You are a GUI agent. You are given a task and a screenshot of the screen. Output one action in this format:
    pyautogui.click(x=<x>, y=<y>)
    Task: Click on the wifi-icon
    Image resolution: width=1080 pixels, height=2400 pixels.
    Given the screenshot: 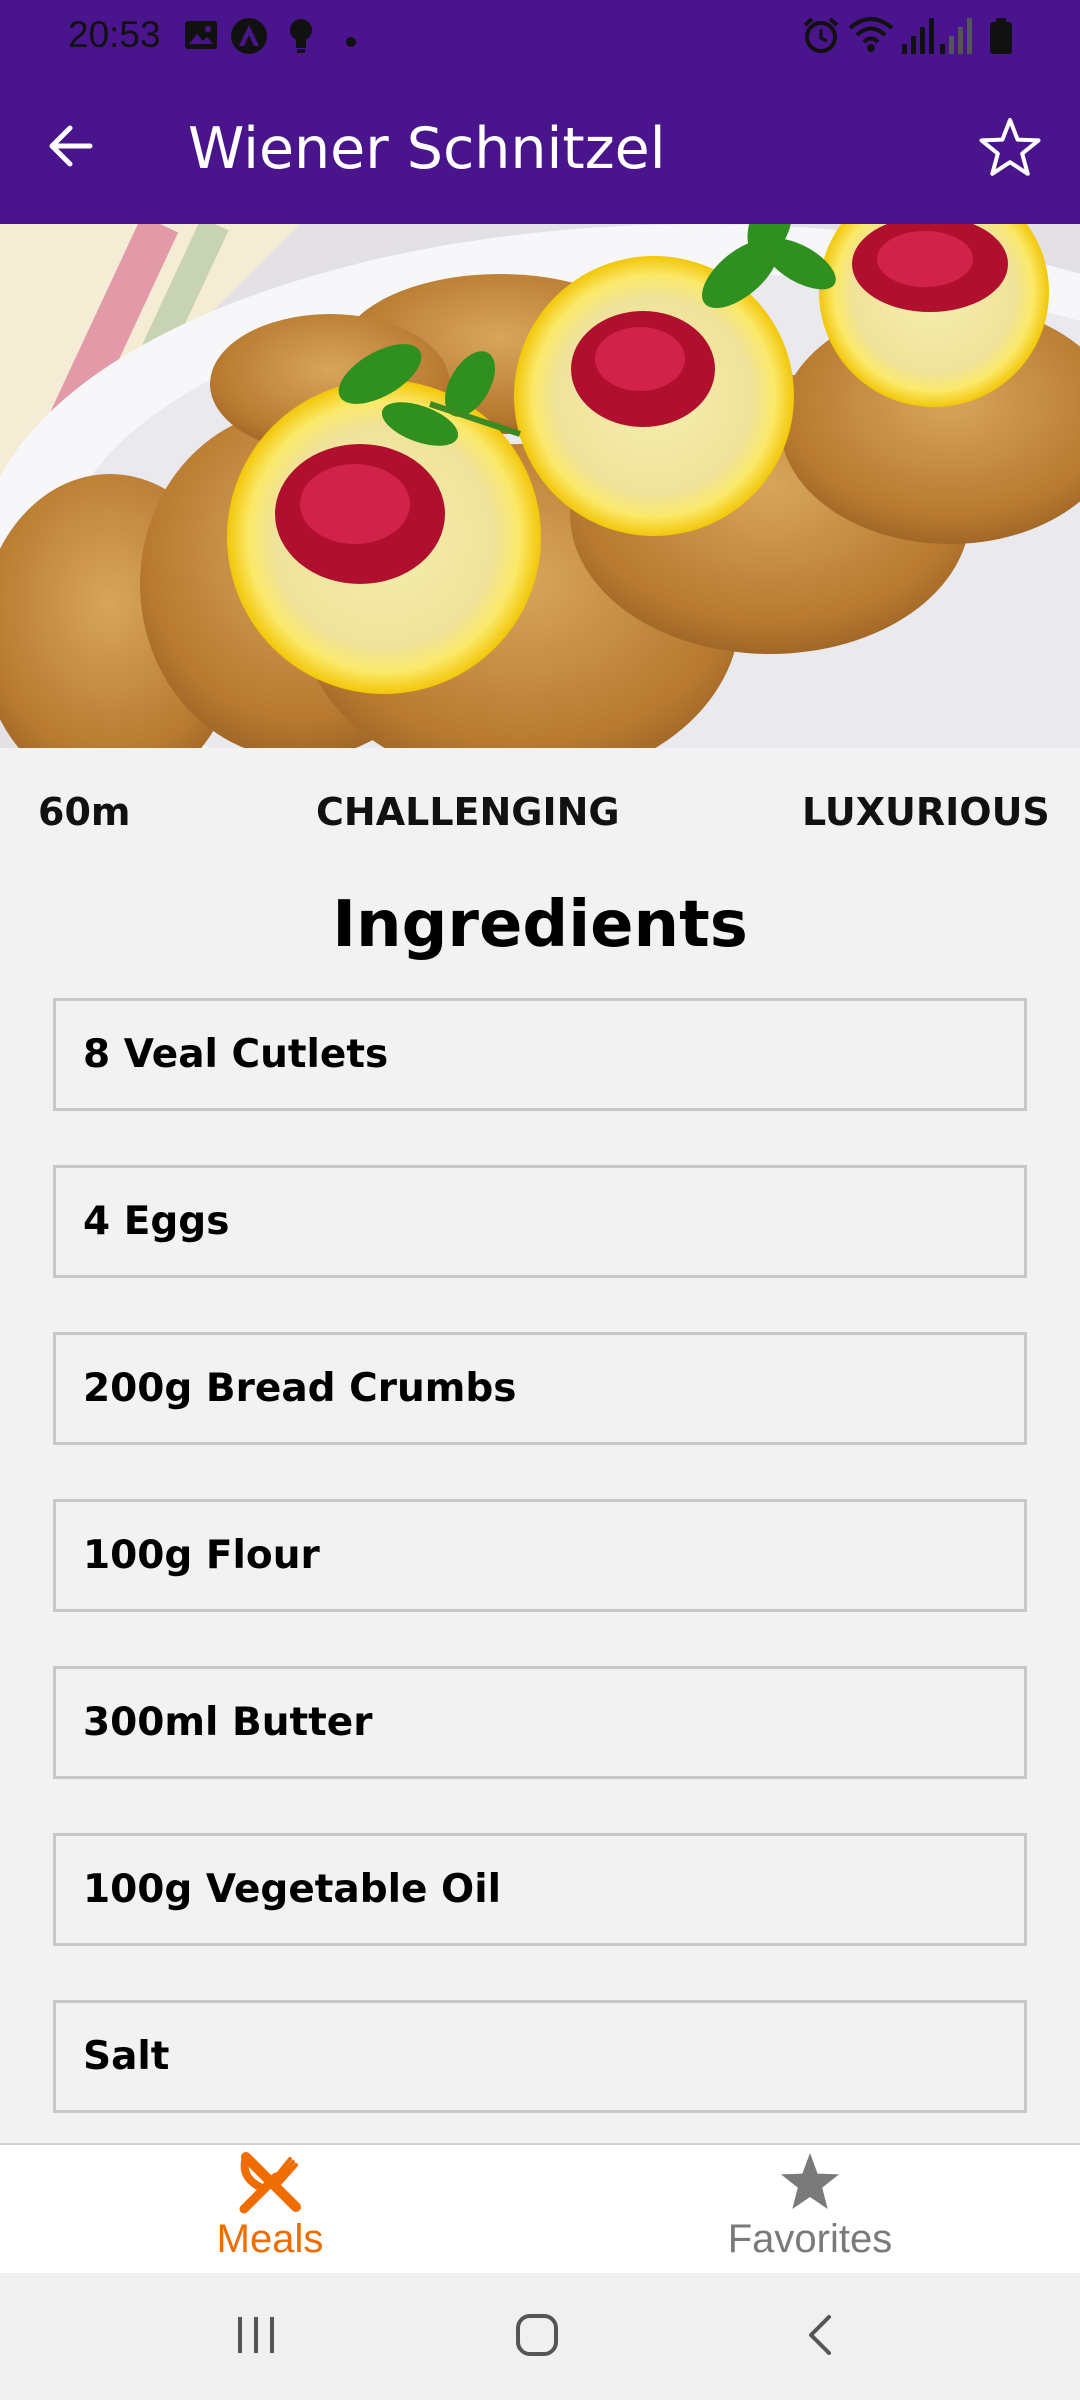 What is the action you would take?
    pyautogui.click(x=871, y=37)
    